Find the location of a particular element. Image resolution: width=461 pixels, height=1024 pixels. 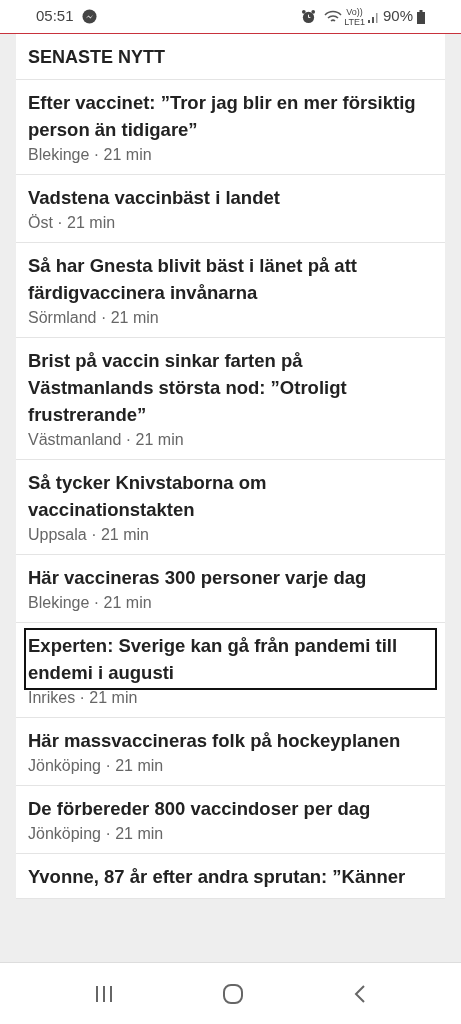

section-title: SENASTE NYTT is located at coordinates (230, 57).